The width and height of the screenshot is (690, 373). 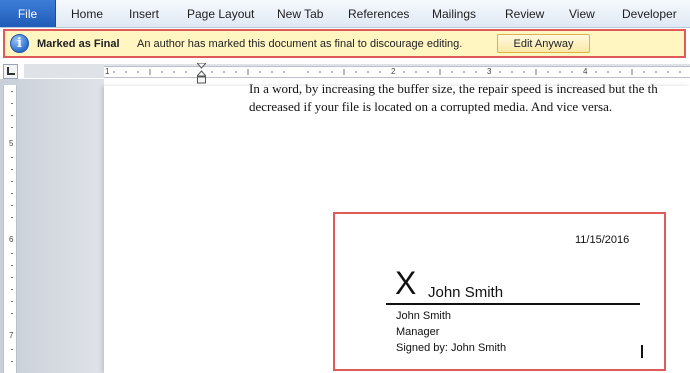 I want to click on tab-new-tab: New Tab, so click(x=300, y=13).